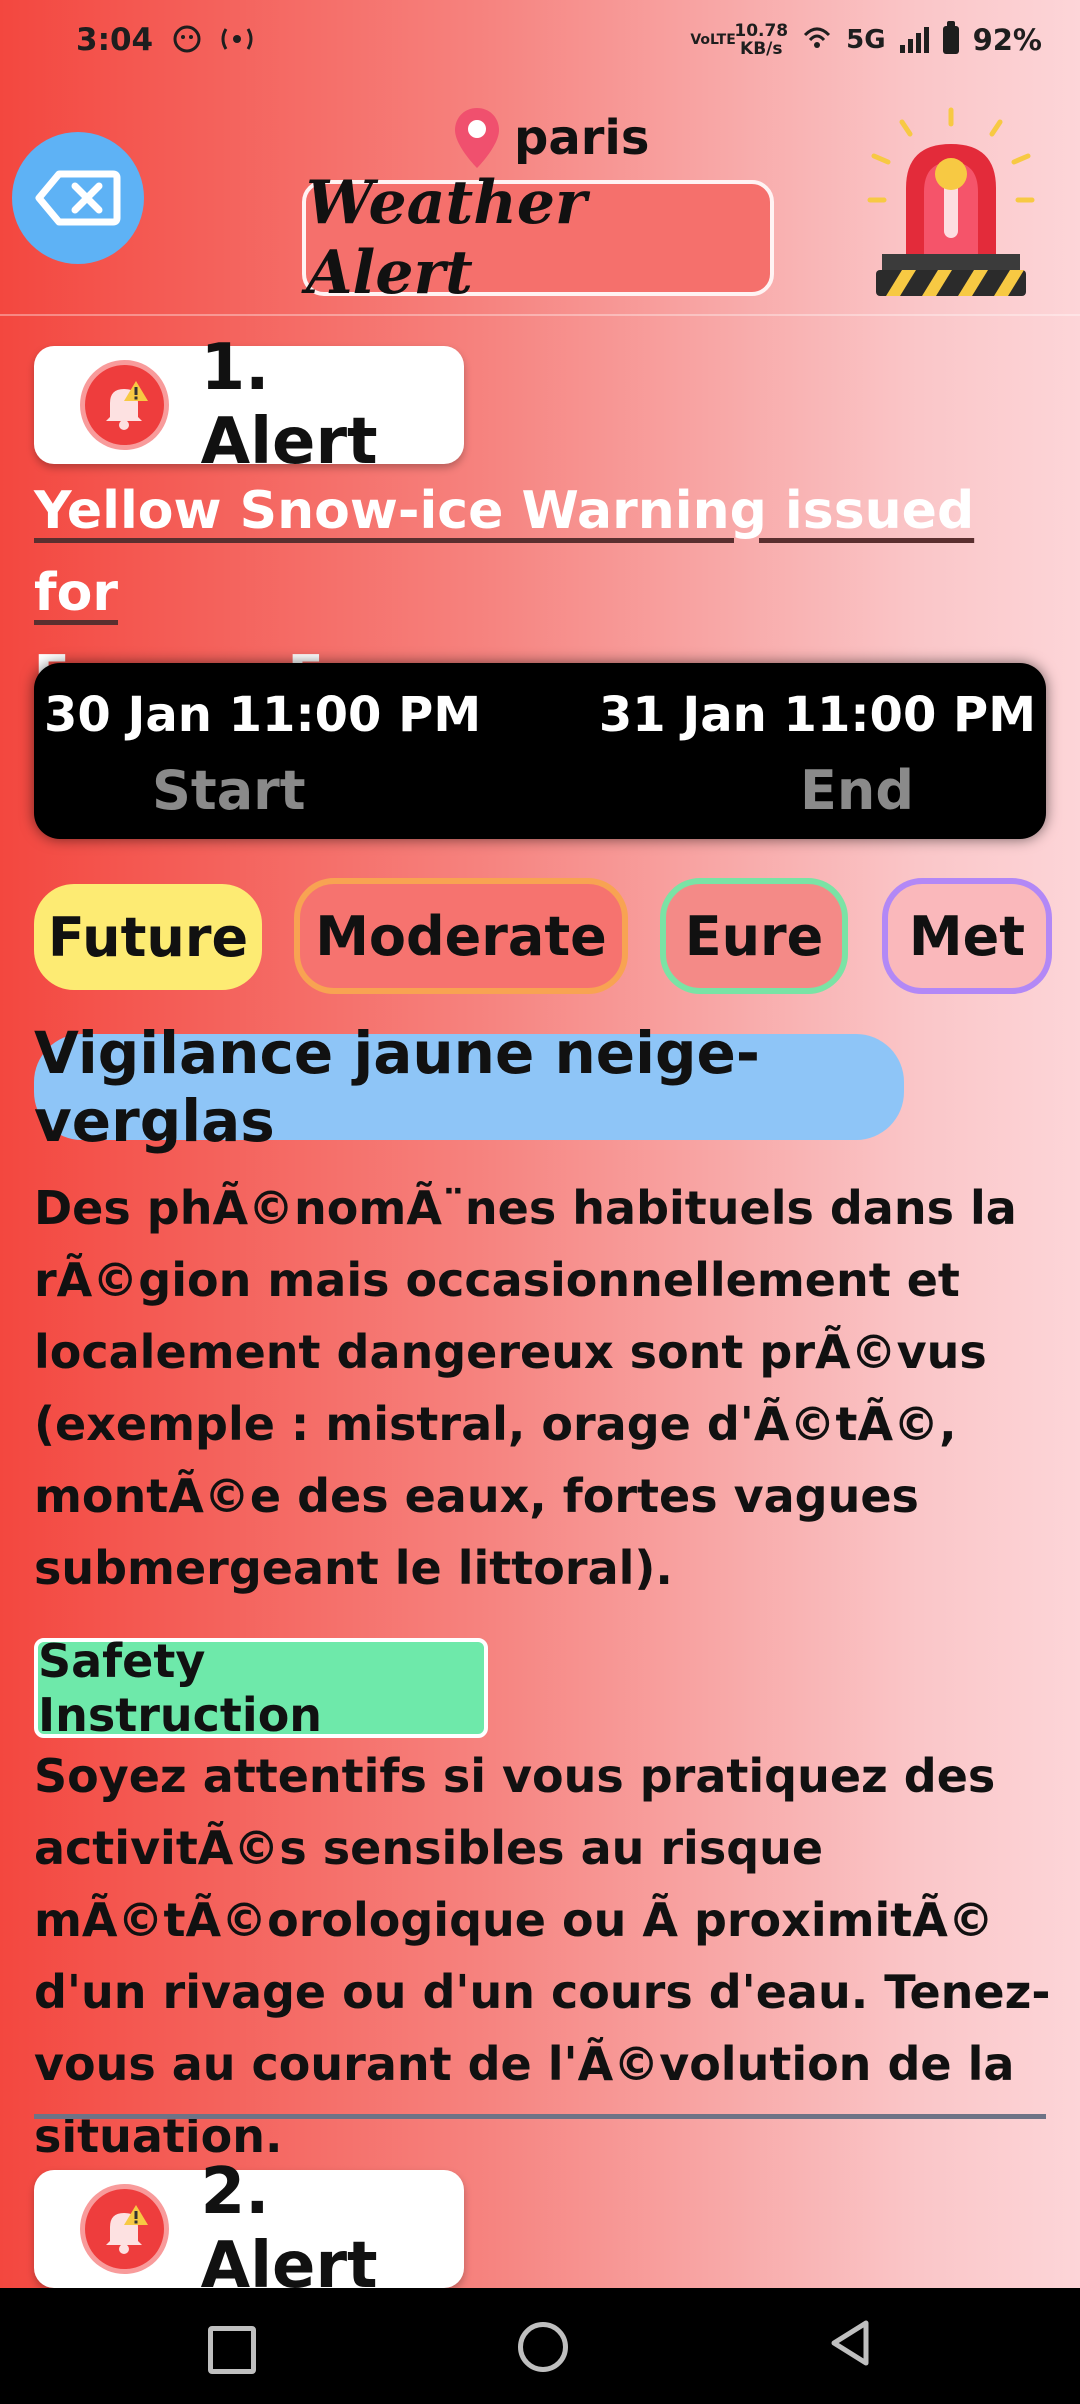  I want to click on start-time: 30 Jan 11:00 PM, so click(263, 715).